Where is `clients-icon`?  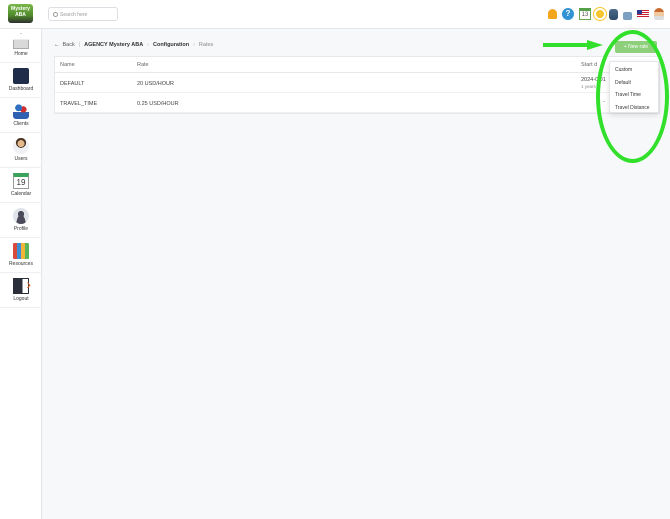 clients-icon is located at coordinates (21, 111).